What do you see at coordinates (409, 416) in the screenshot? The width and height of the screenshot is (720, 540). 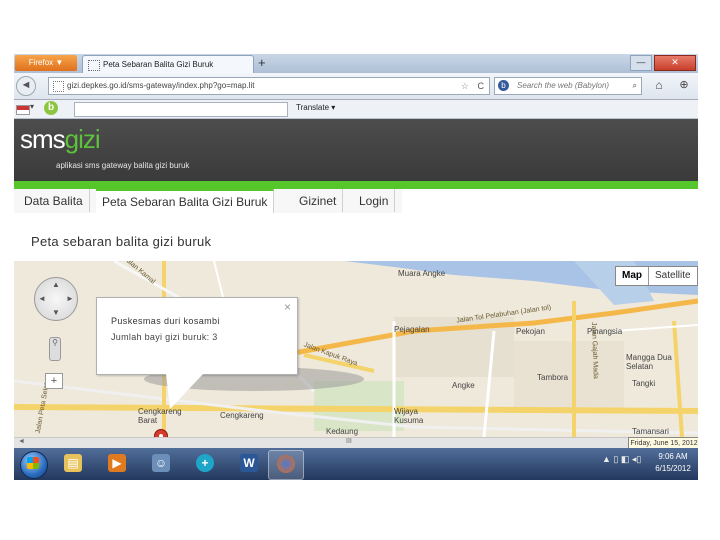 I see `place-label: Wijaya Kusuma` at bounding box center [409, 416].